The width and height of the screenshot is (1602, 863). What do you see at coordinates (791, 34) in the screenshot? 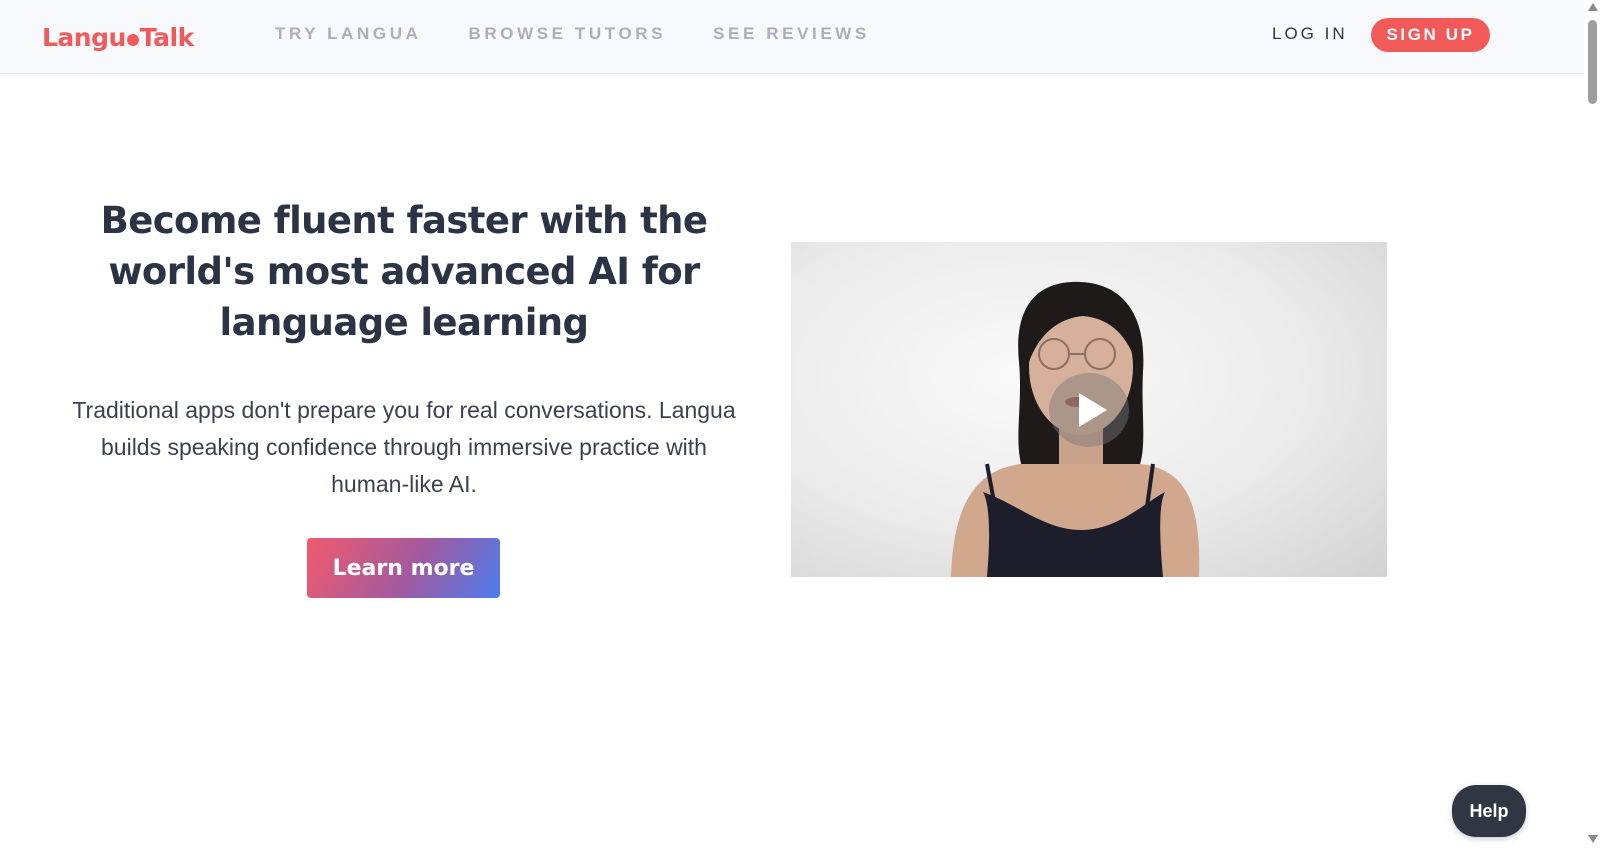
I see `nav-link-see-reviews: SEE REVIEWS` at bounding box center [791, 34].